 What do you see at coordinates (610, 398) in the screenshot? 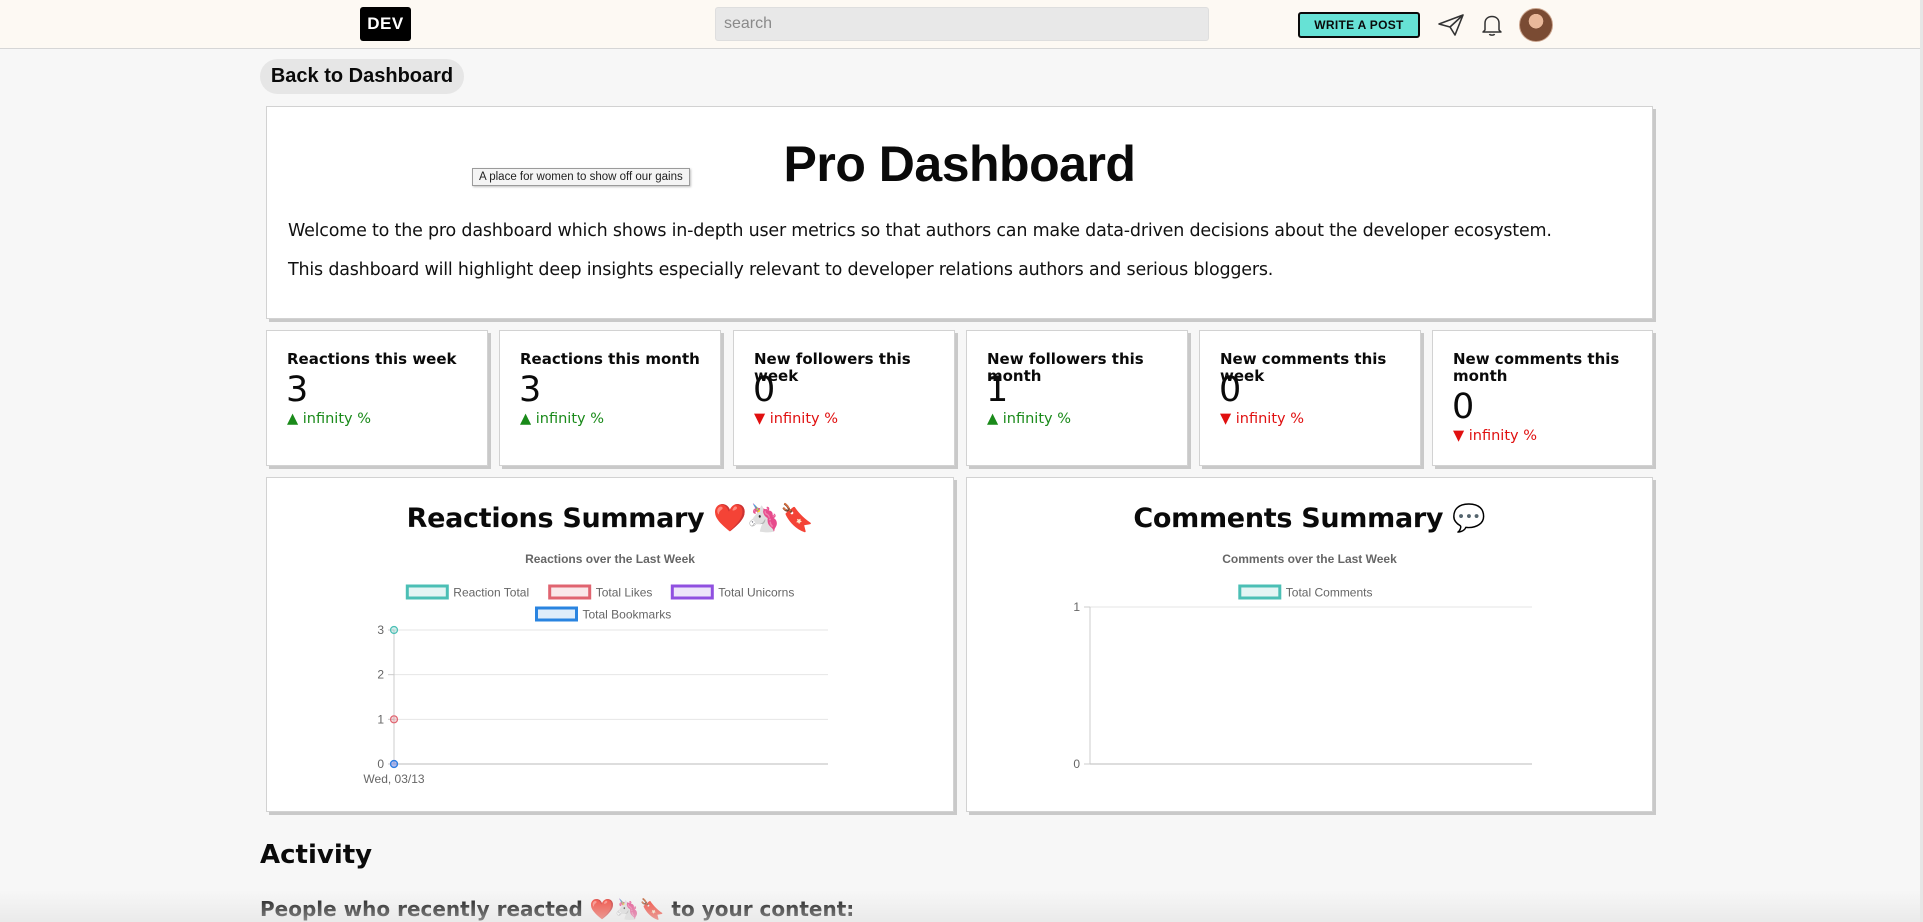
I see `stat-card: Reactions this month 3 ▲ infinity %` at bounding box center [610, 398].